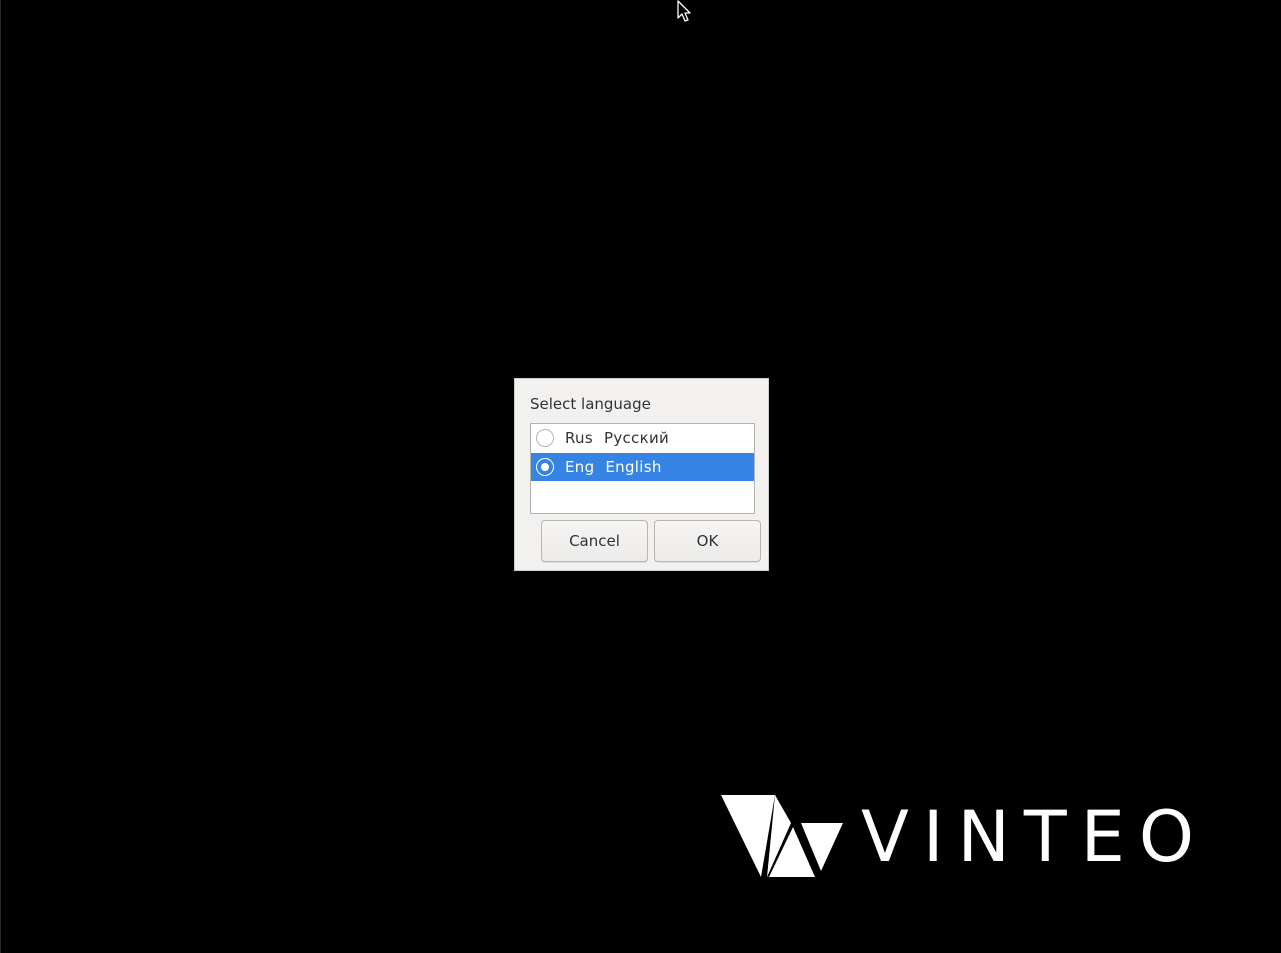 This screenshot has width=1281, height=953. What do you see at coordinates (0, 476) in the screenshot?
I see `screen-edge` at bounding box center [0, 476].